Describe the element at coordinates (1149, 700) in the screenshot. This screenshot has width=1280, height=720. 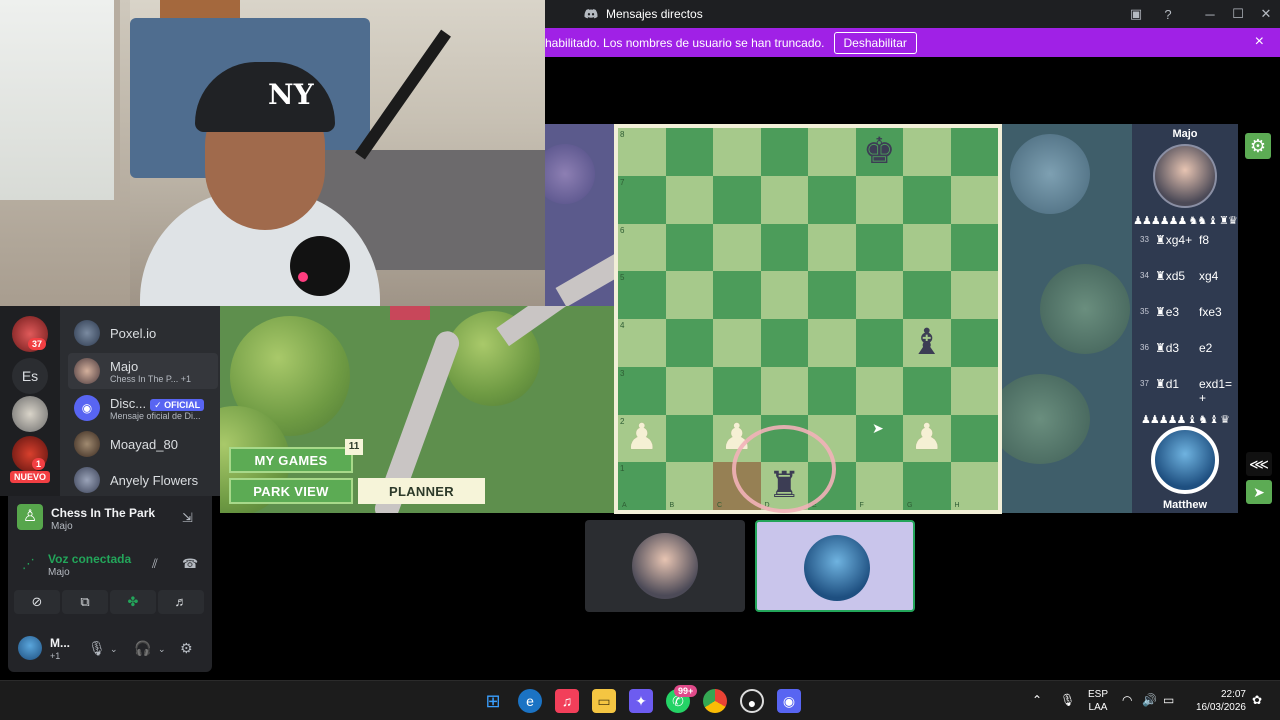
I see `volume-icon: 🔊` at that location.